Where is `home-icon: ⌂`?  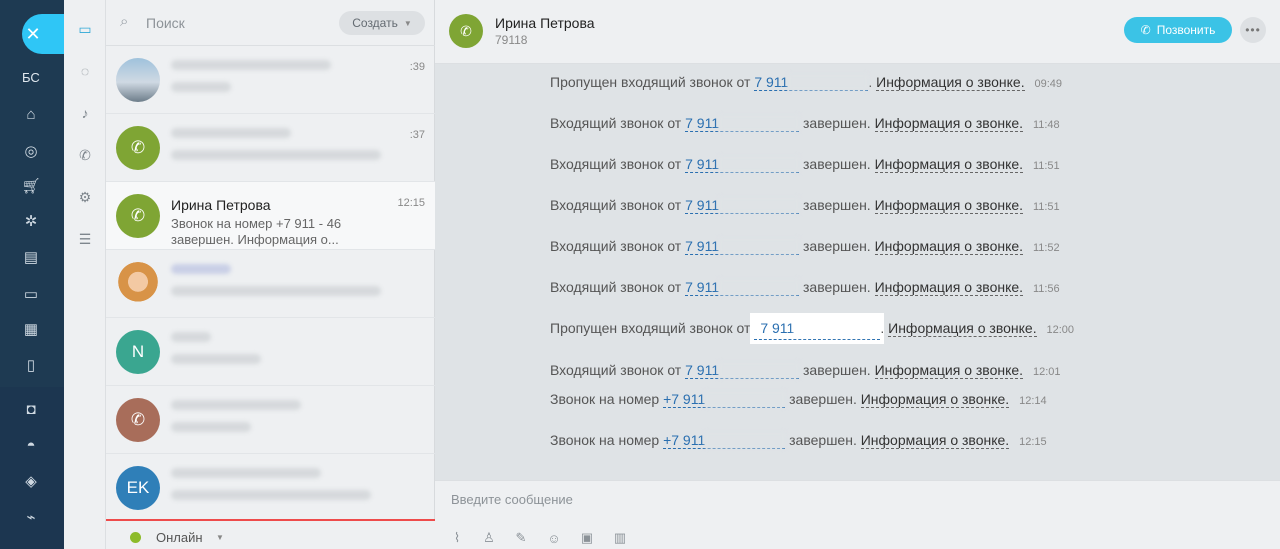
home-icon: ⌂ is located at coordinates (31, 114).